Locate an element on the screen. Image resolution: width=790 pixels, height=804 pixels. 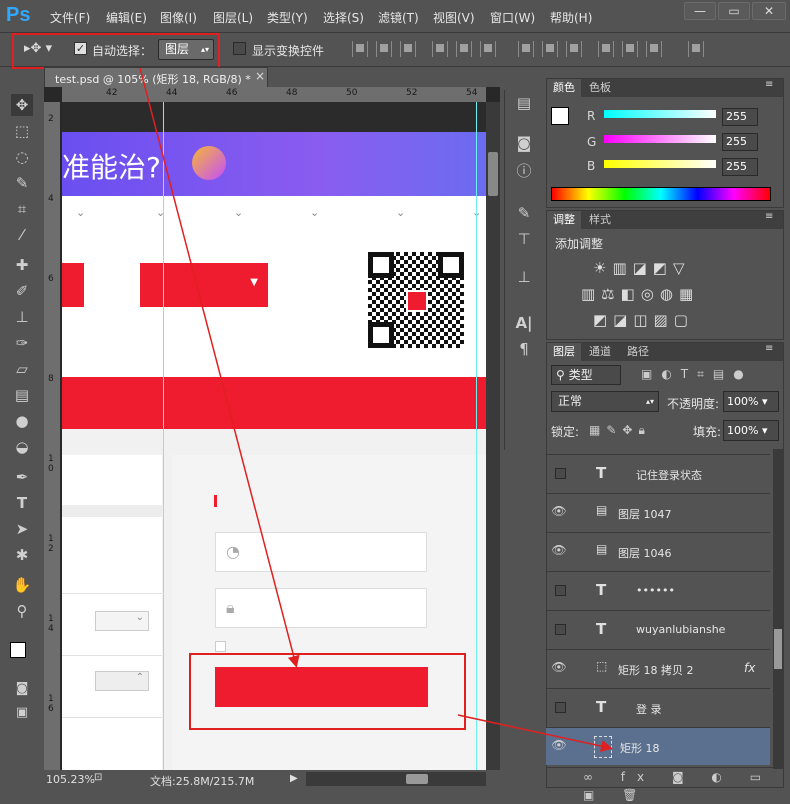
blend-mode-dropdown: 正常 ▴▾ is located at coordinates (605, 401).